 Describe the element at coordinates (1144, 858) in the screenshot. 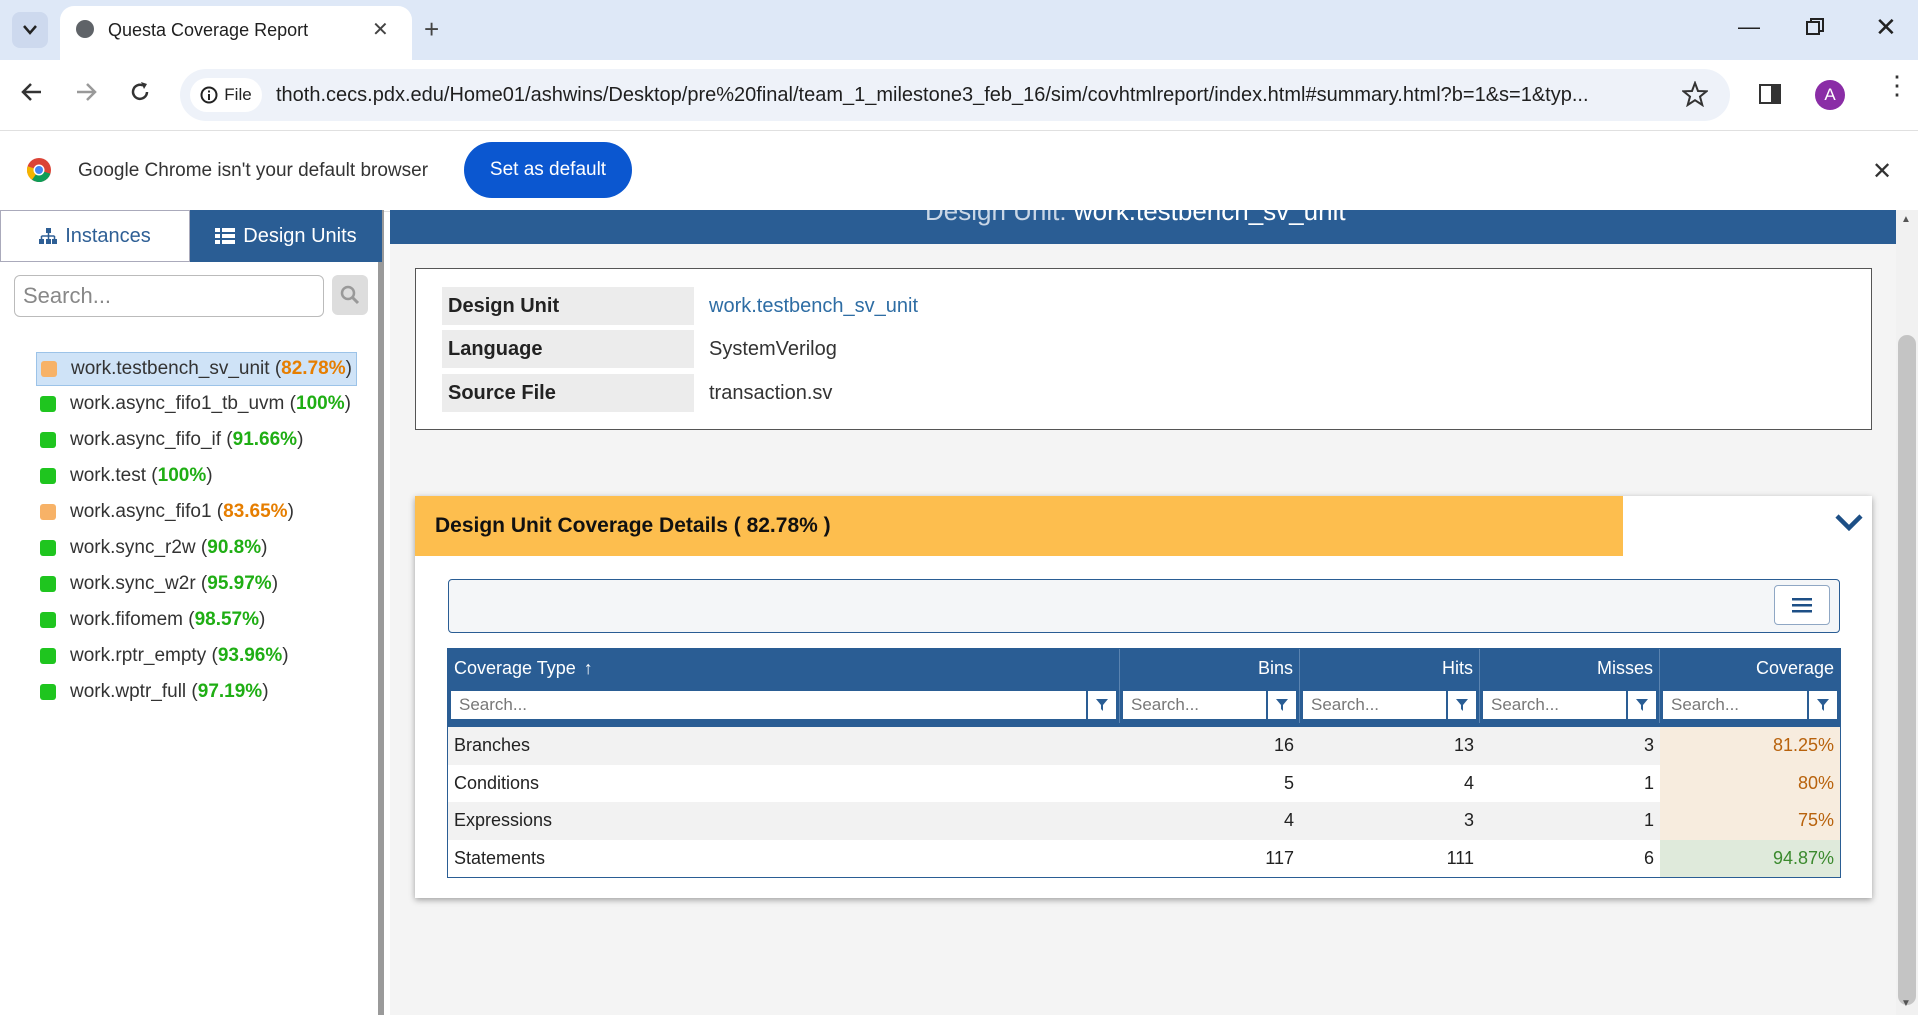

I see `table-row: Statements 117 111 6 94.87%` at that location.